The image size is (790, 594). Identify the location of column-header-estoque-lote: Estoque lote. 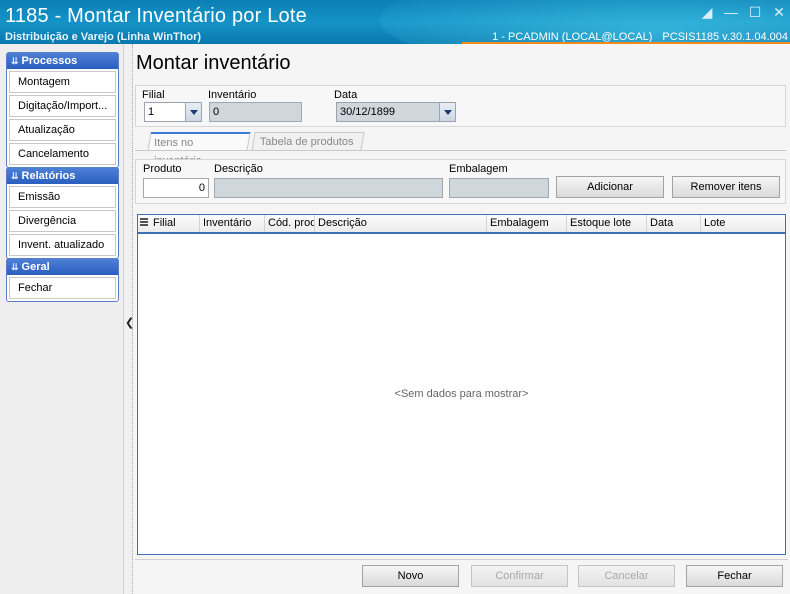
(607, 223).